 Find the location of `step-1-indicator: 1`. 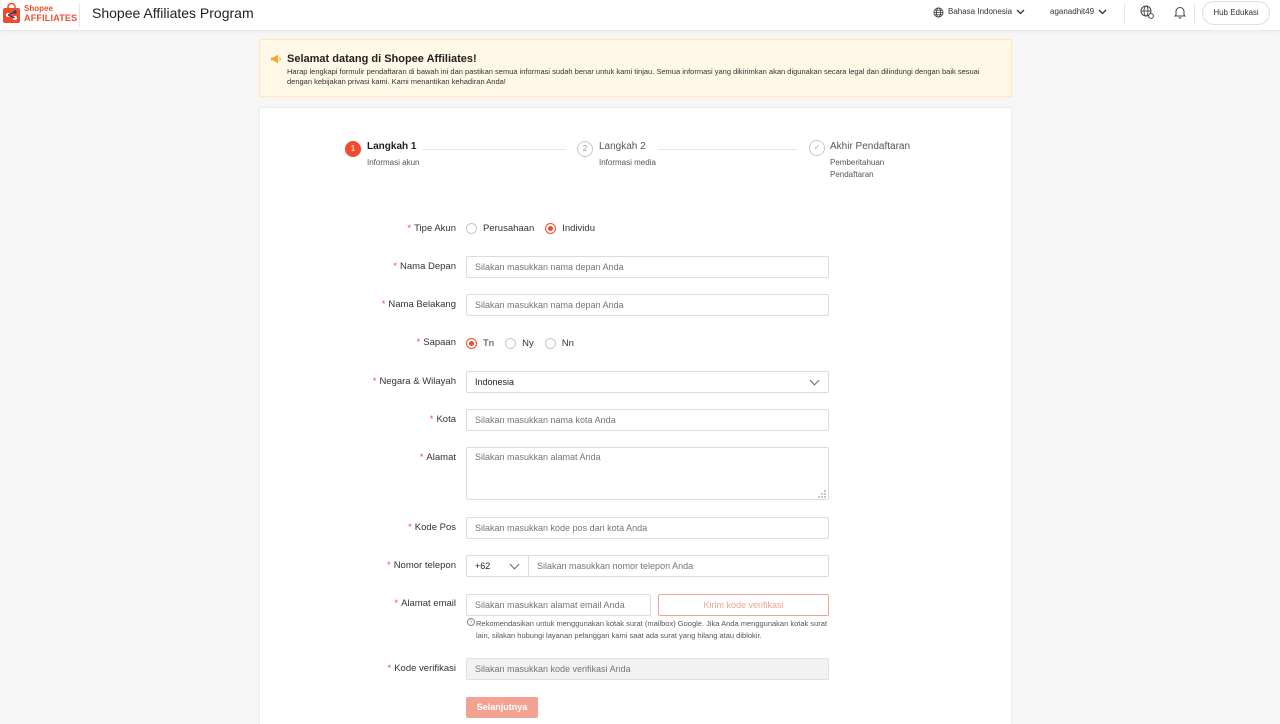

step-1-indicator: 1 is located at coordinates (353, 149).